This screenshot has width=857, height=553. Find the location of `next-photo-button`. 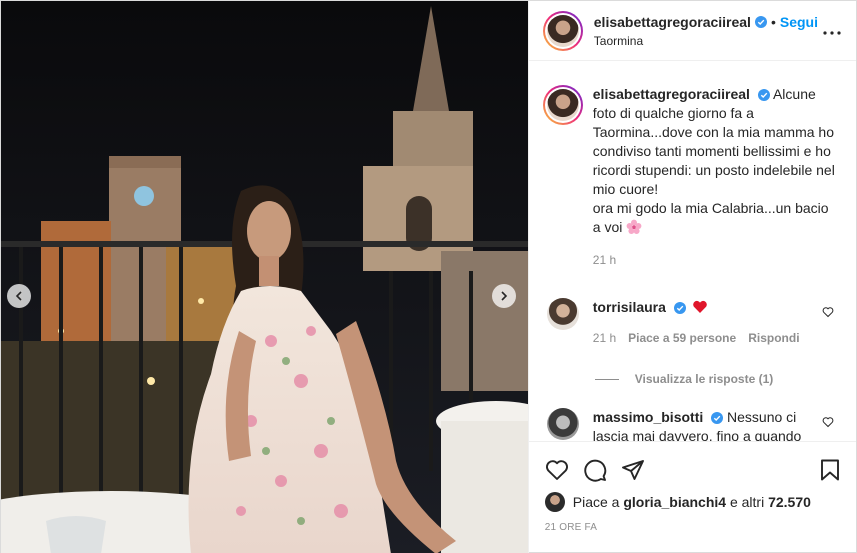

next-photo-button is located at coordinates (503, 296).